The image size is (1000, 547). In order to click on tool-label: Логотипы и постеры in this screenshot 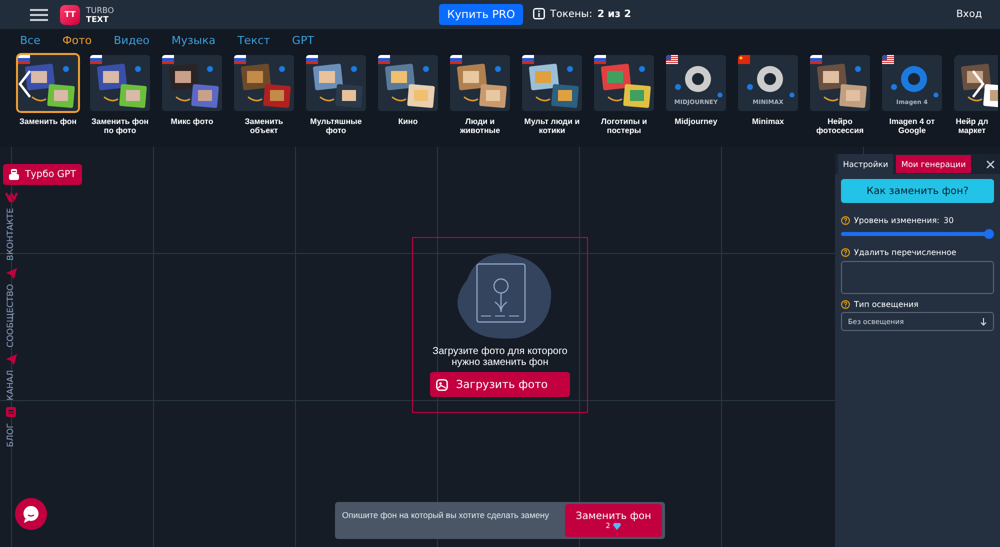, I will do `click(624, 126)`.